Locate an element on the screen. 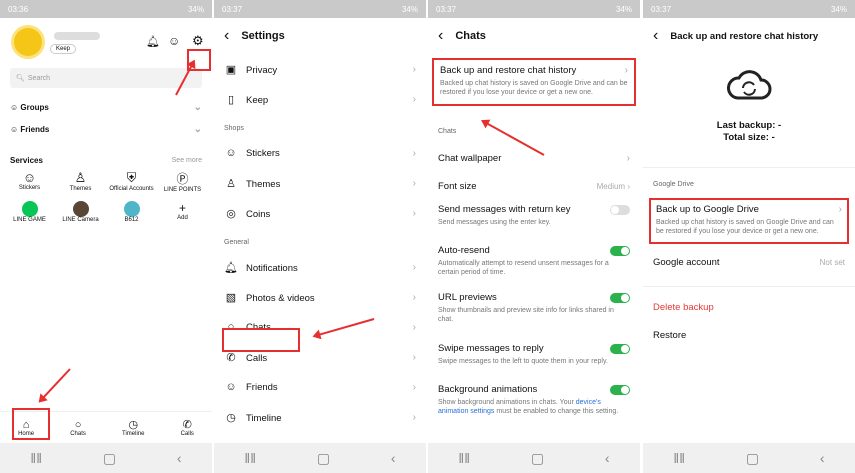 Image resolution: width=855 pixels, height=473 pixels. groups-icon: ☺︎ is located at coordinates (15, 107).